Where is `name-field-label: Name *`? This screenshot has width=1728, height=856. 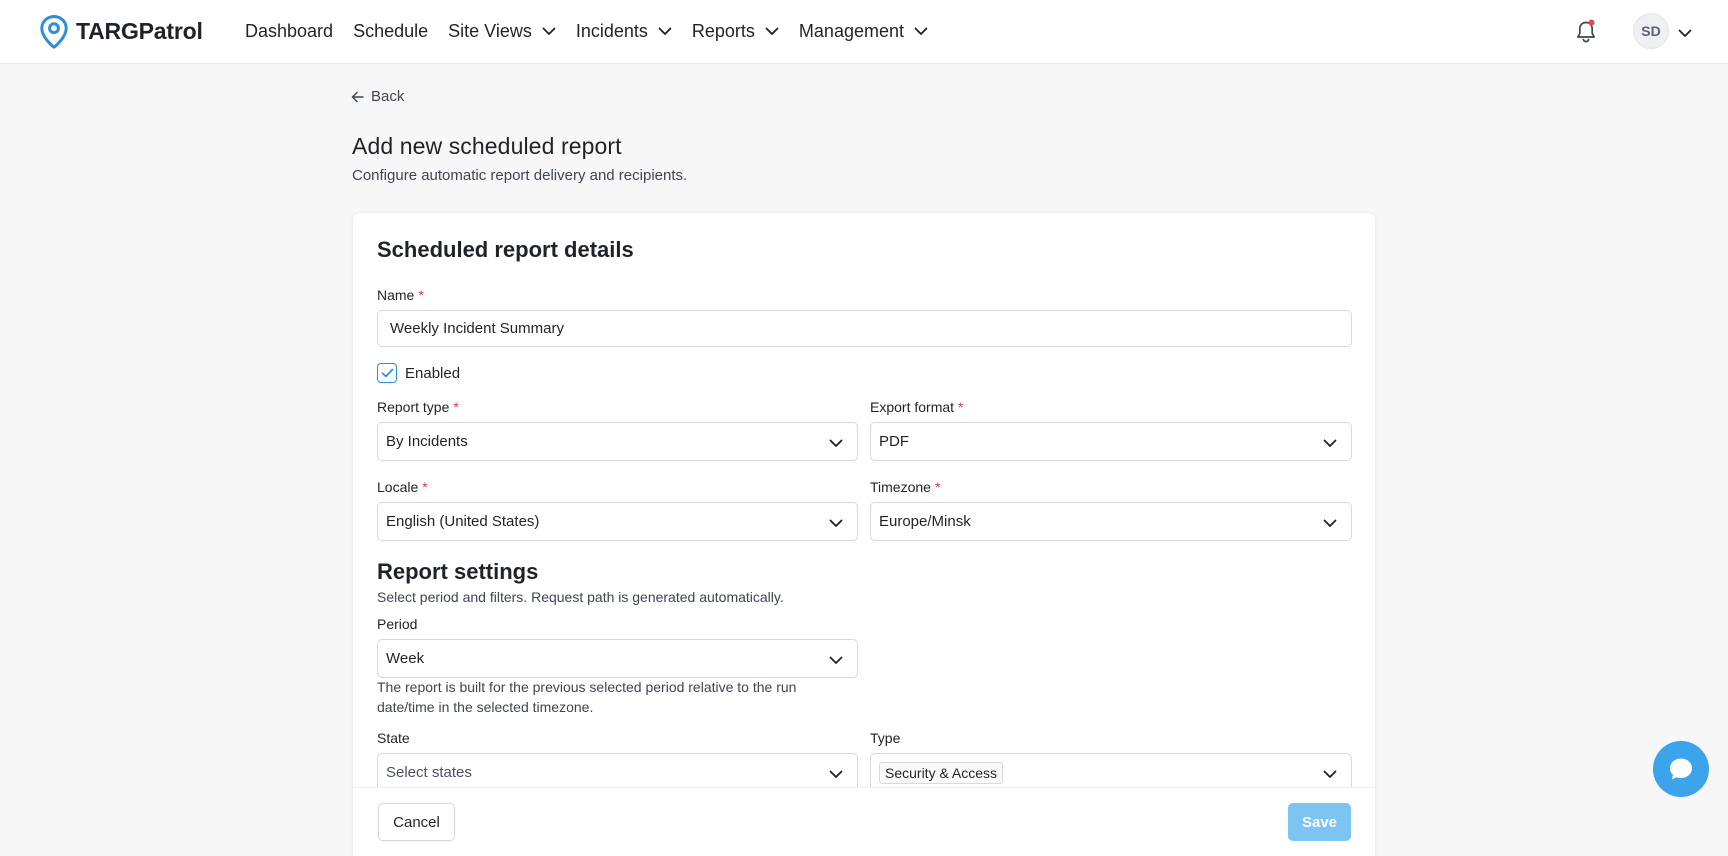 name-field-label: Name * is located at coordinates (400, 295).